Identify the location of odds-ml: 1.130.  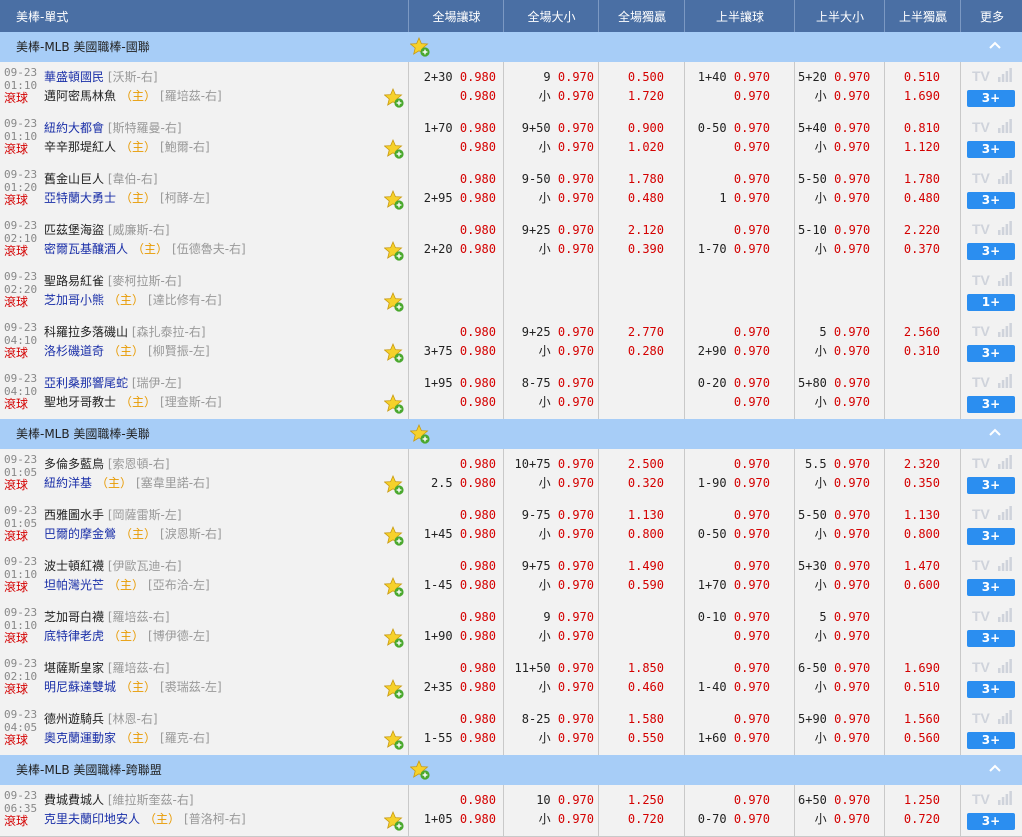
(633, 515).